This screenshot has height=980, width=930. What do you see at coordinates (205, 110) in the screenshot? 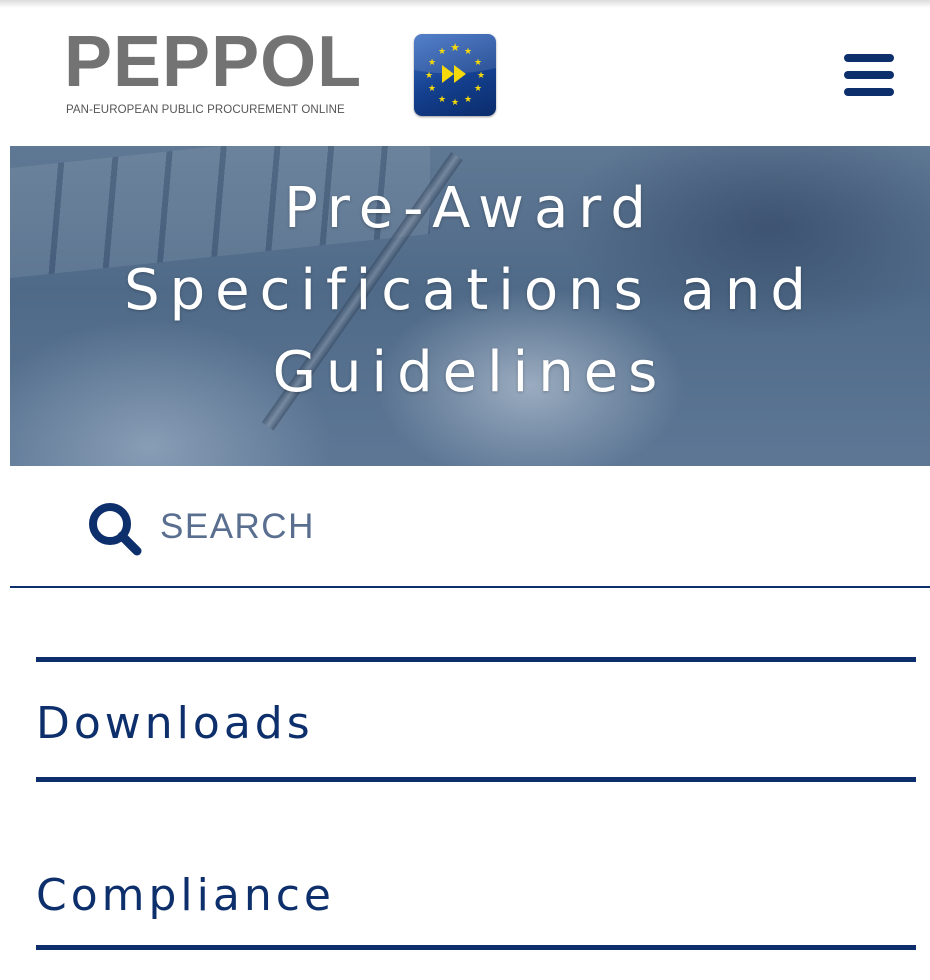
I see `logo-tagline: PAN-EUROPEAN PUBLIC PROCUREMENT ONLINE` at bounding box center [205, 110].